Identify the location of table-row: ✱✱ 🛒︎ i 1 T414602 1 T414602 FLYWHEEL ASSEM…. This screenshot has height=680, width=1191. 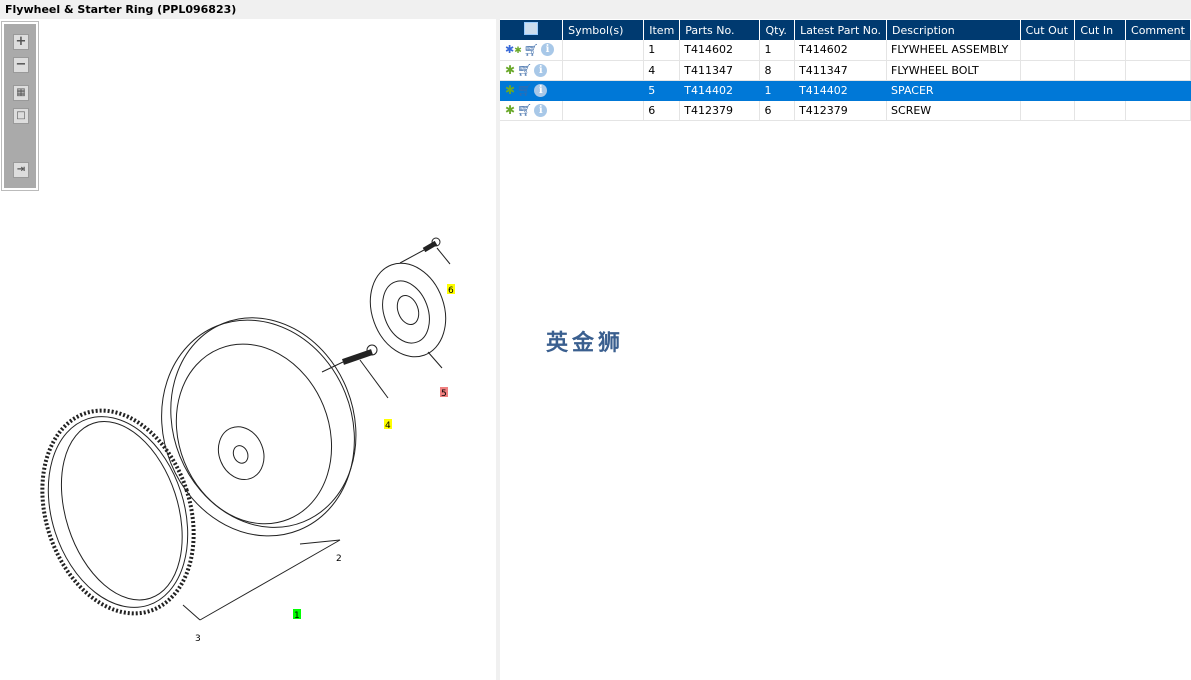
(845, 50).